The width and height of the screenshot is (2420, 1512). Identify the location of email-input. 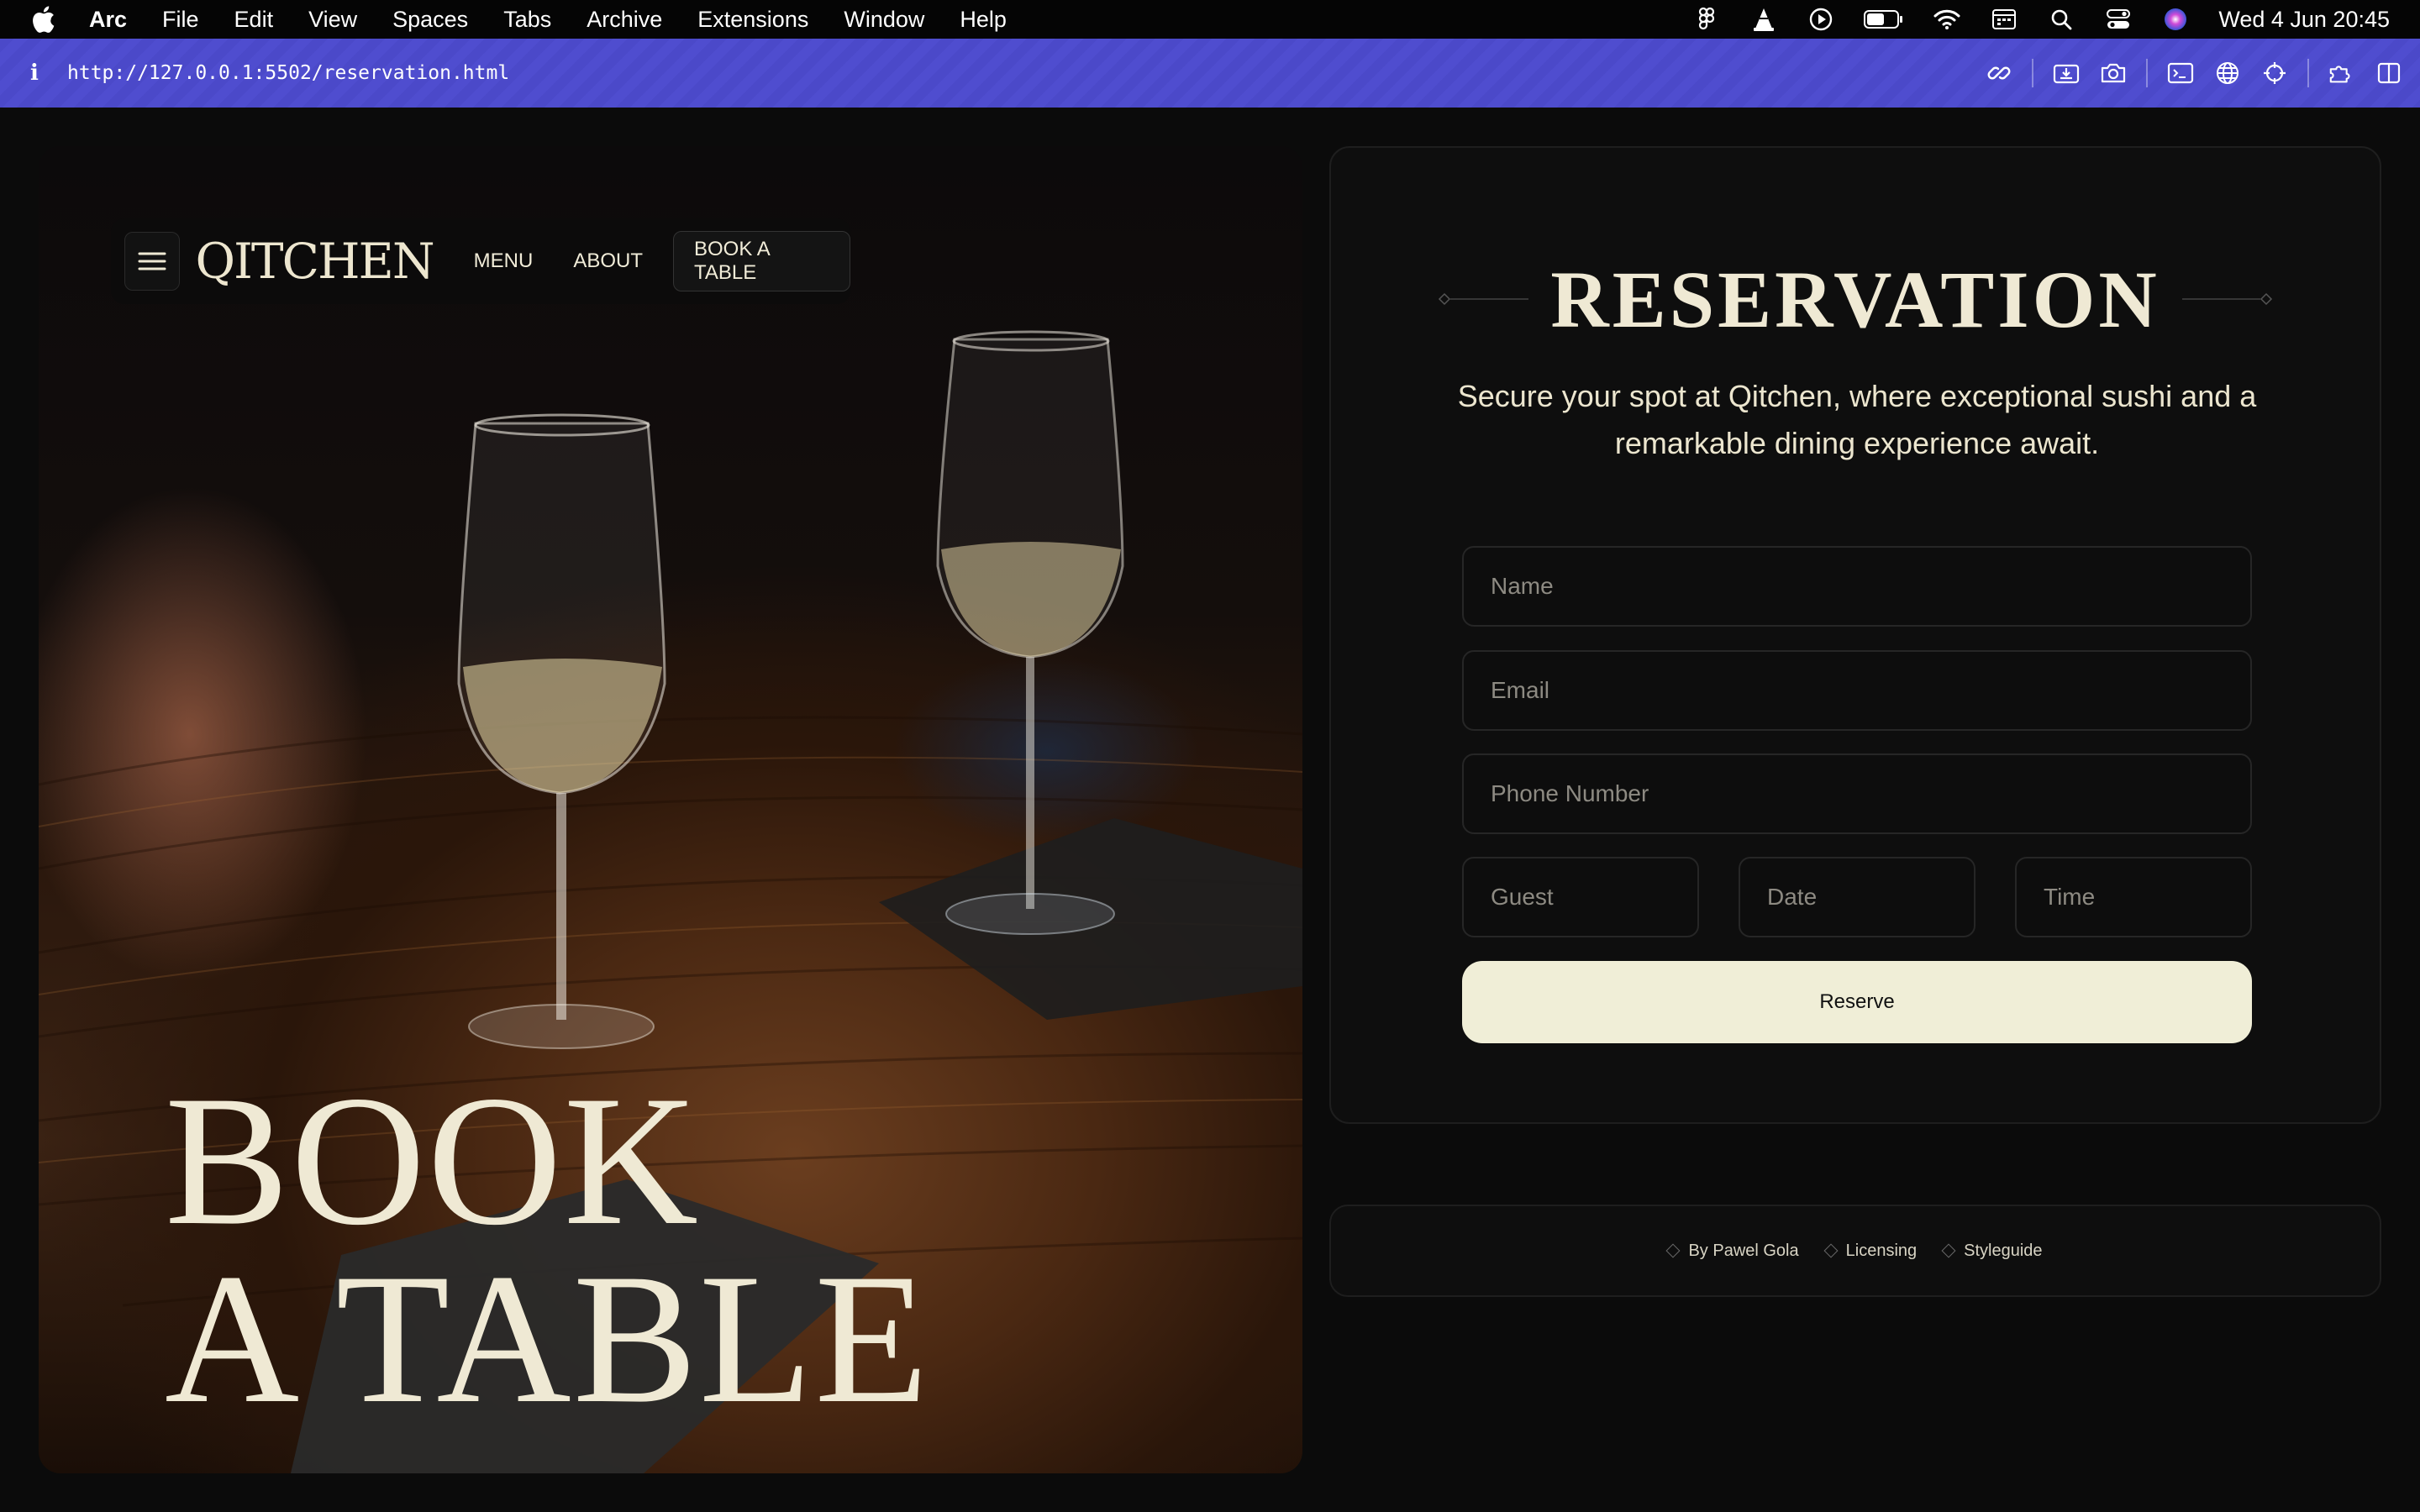
(1857, 690).